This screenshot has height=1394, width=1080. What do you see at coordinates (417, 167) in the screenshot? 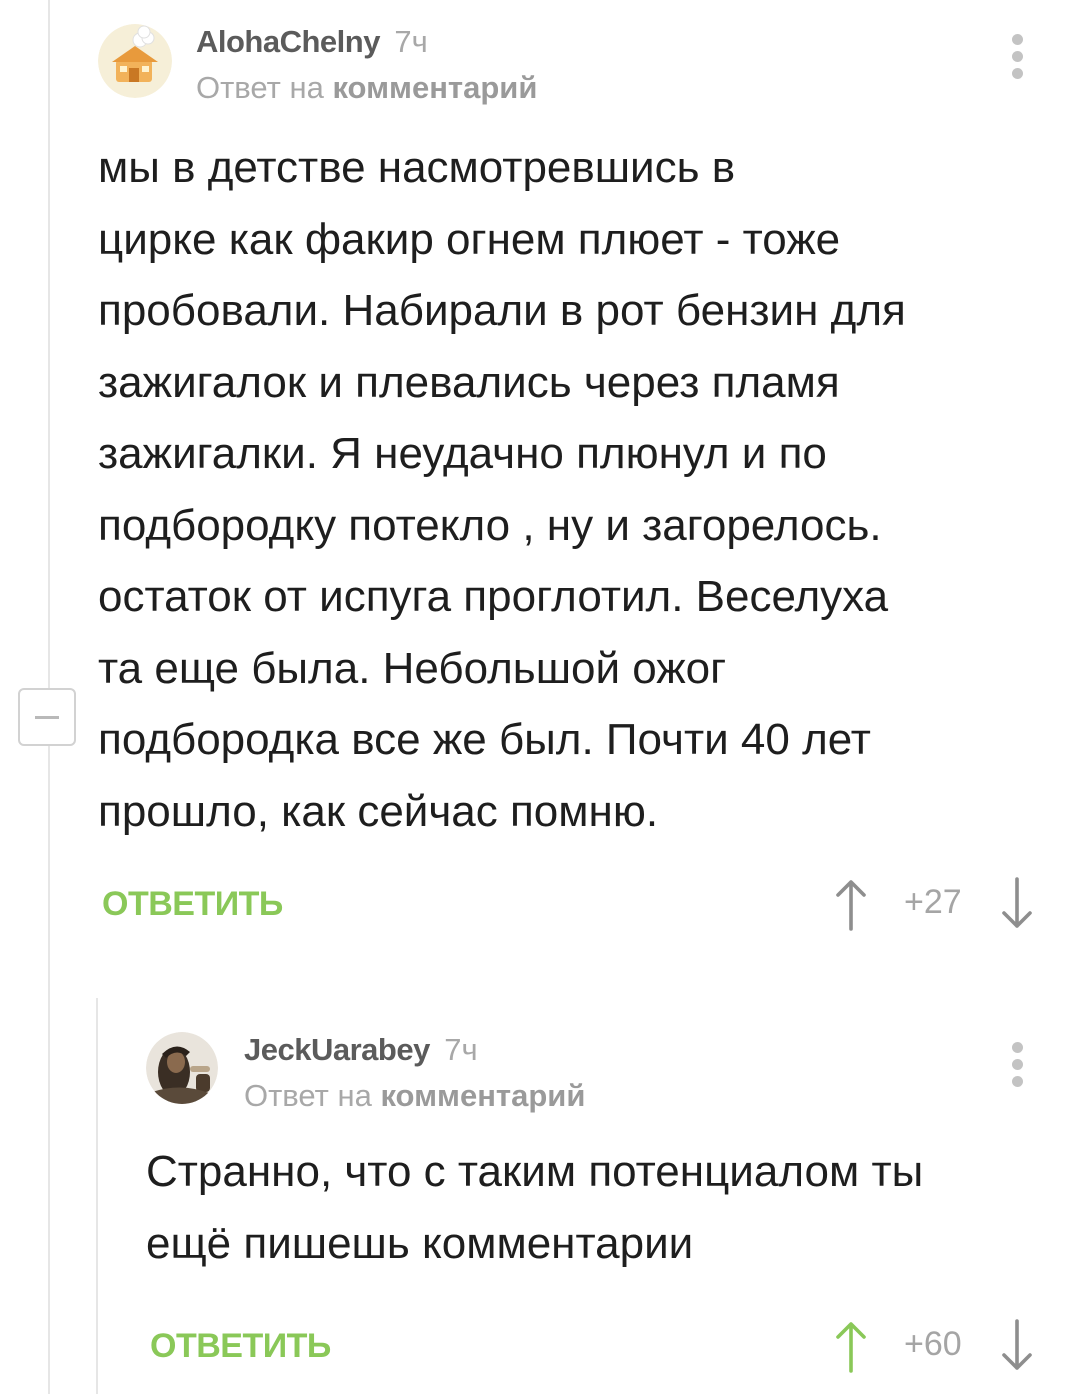
I see `comment-body-line: мы в детстве насмотревшись в` at bounding box center [417, 167].